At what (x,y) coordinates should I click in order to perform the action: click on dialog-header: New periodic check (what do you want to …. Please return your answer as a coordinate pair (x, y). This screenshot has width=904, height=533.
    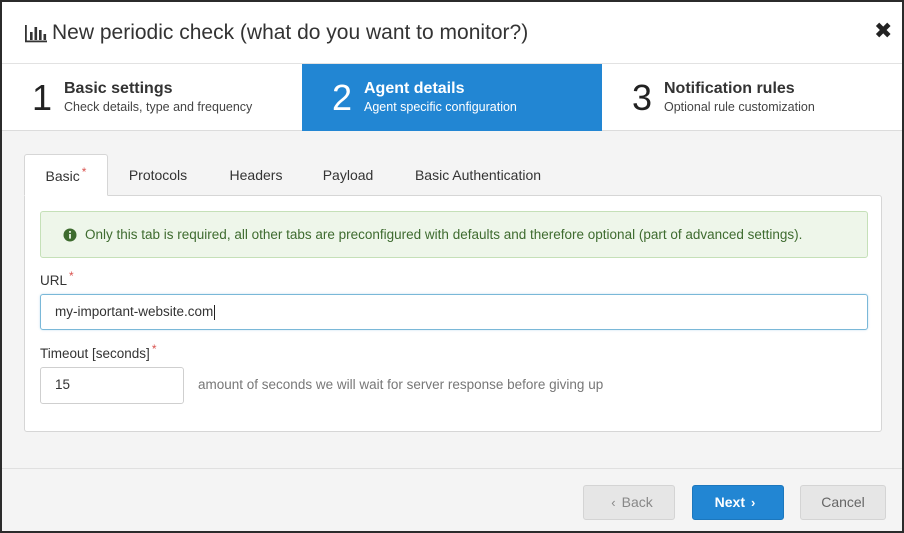
    Looking at the image, I should click on (452, 33).